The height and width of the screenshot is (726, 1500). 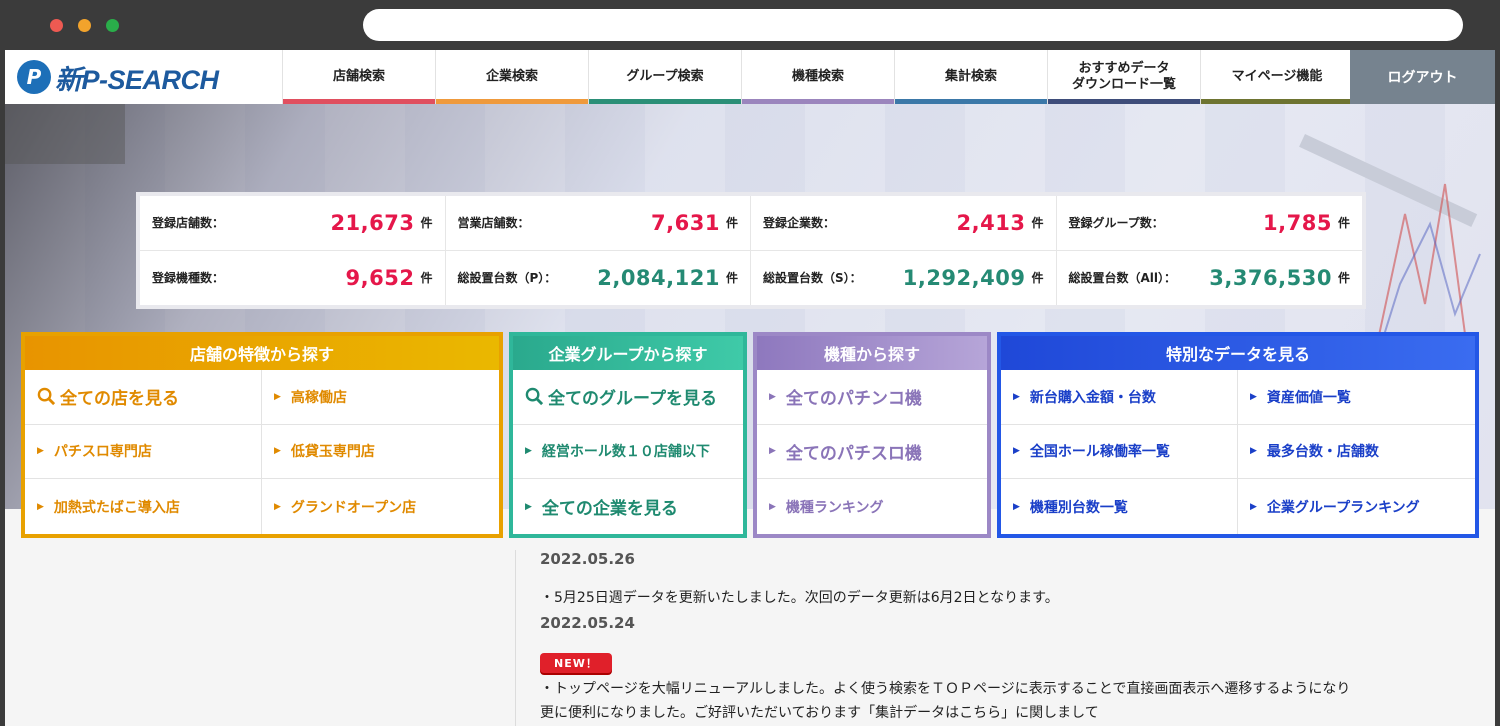 What do you see at coordinates (664, 77) in the screenshot?
I see `nav-group-search: グループ検索` at bounding box center [664, 77].